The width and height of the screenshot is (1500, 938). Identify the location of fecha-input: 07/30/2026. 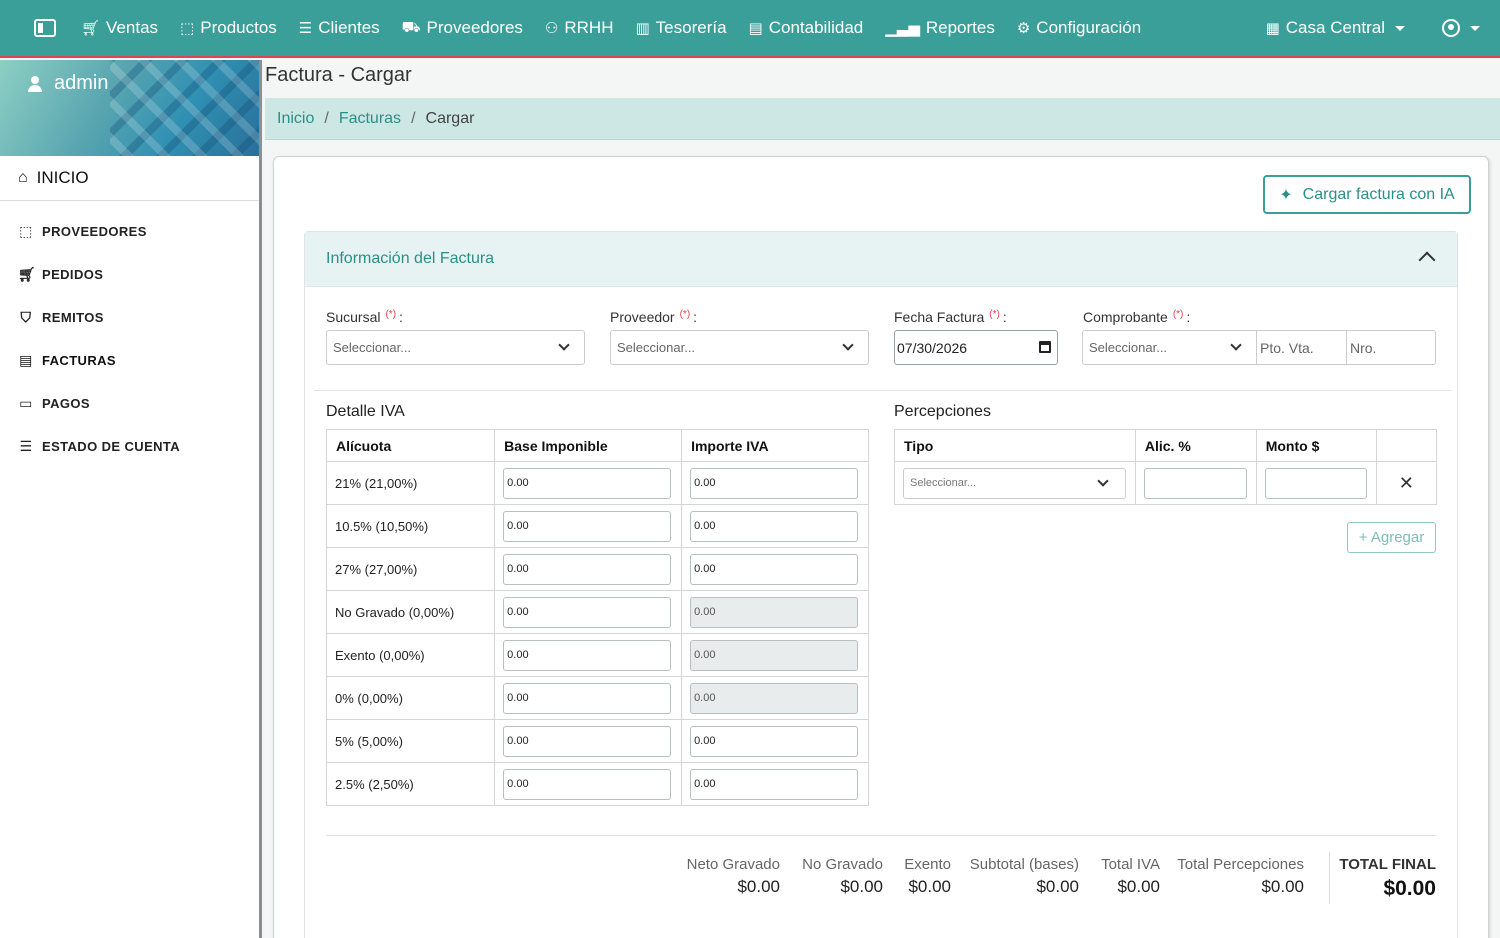
(976, 347).